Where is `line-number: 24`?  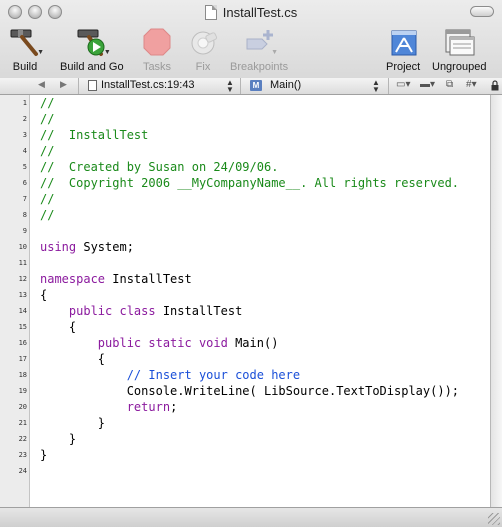 line-number: 24 is located at coordinates (22, 471).